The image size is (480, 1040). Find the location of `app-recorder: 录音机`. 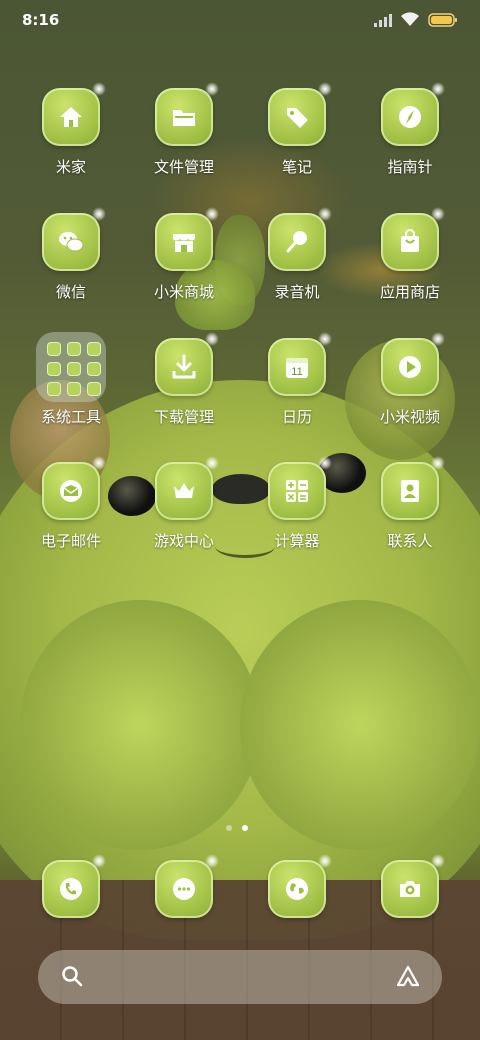

app-recorder: 录音机 is located at coordinates (297, 254).